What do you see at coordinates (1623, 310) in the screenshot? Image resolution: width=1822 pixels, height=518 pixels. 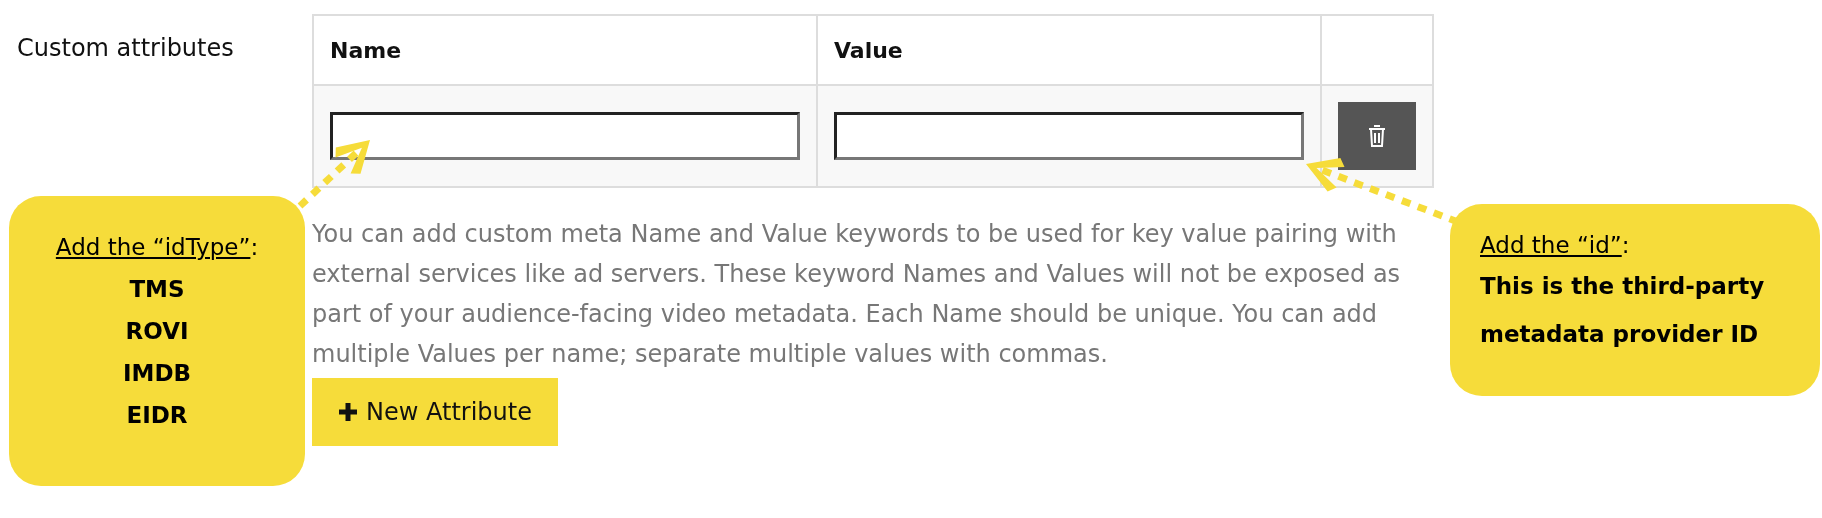 I see `callout-text: This is the third-party metadata provider ID` at bounding box center [1623, 310].